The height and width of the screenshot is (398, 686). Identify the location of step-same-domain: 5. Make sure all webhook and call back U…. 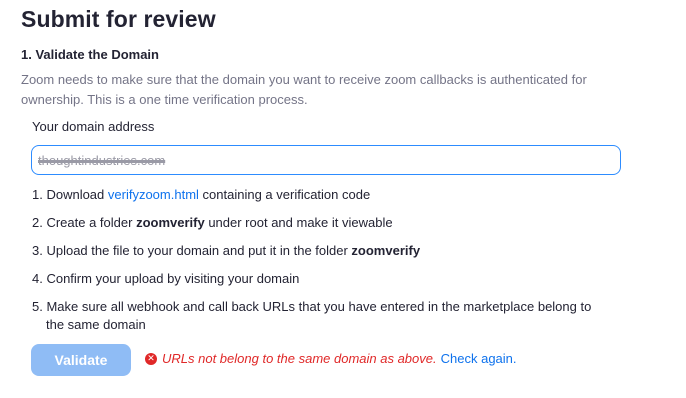
(312, 315).